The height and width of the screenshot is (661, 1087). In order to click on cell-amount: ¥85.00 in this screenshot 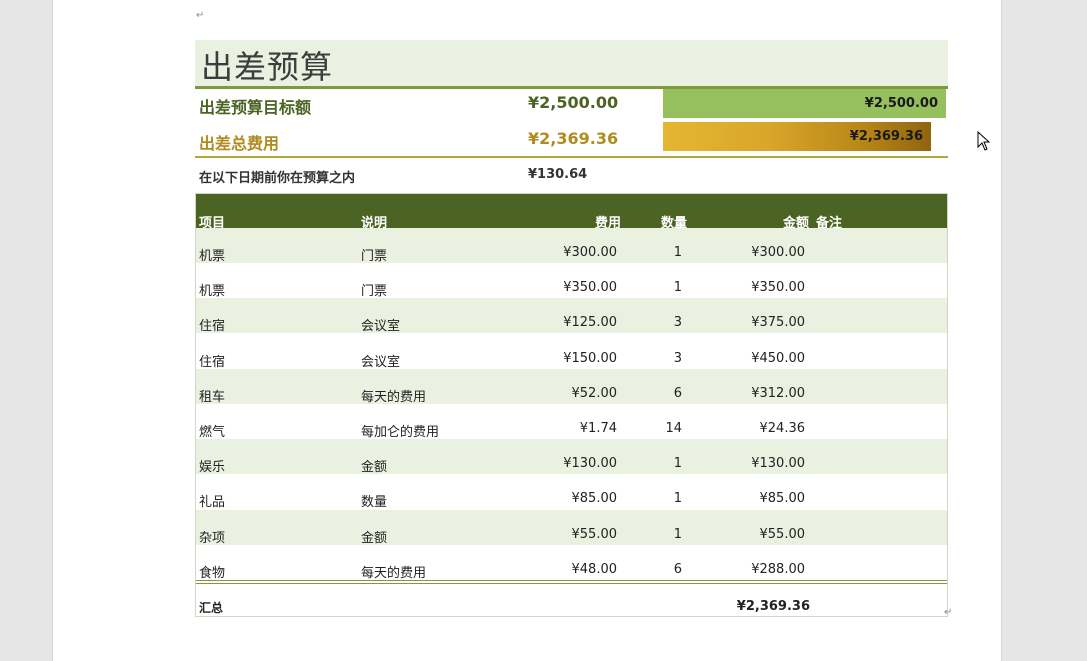, I will do `click(783, 498)`.